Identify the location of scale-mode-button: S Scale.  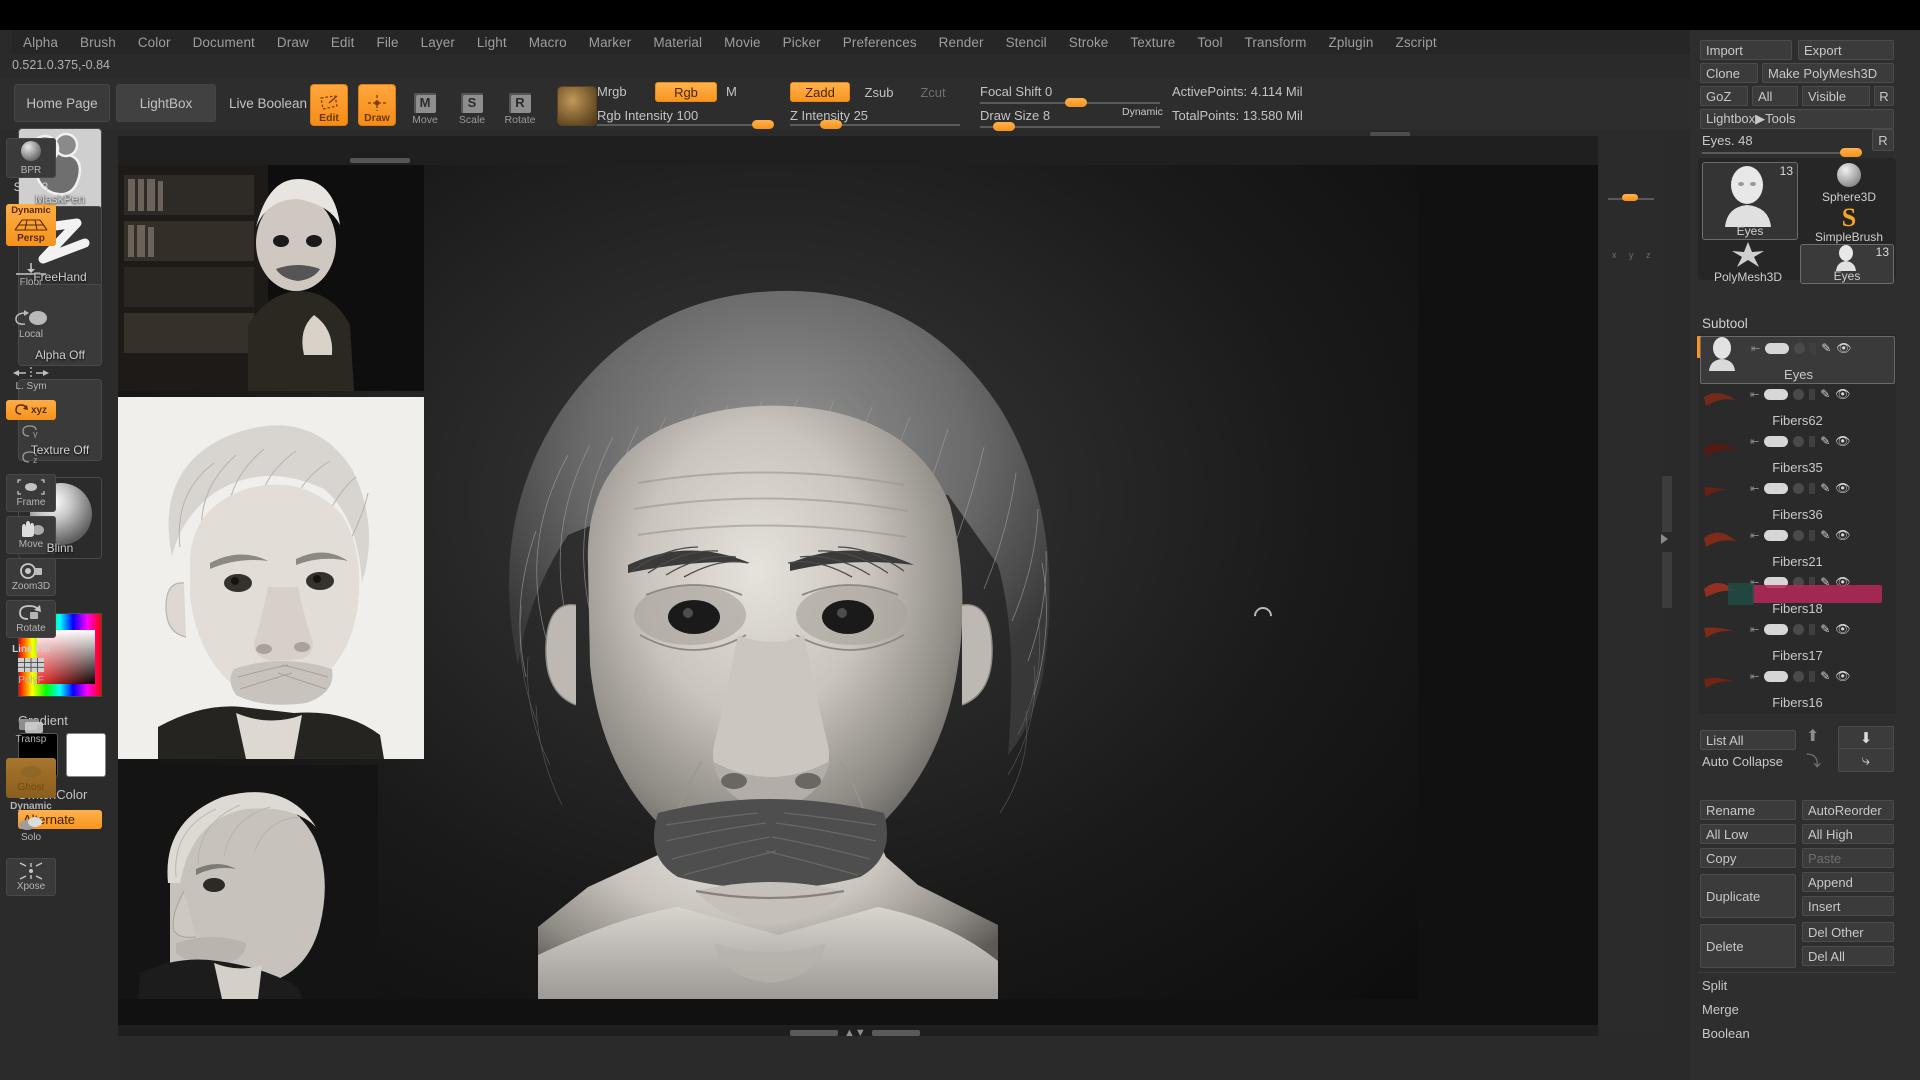
(472, 105).